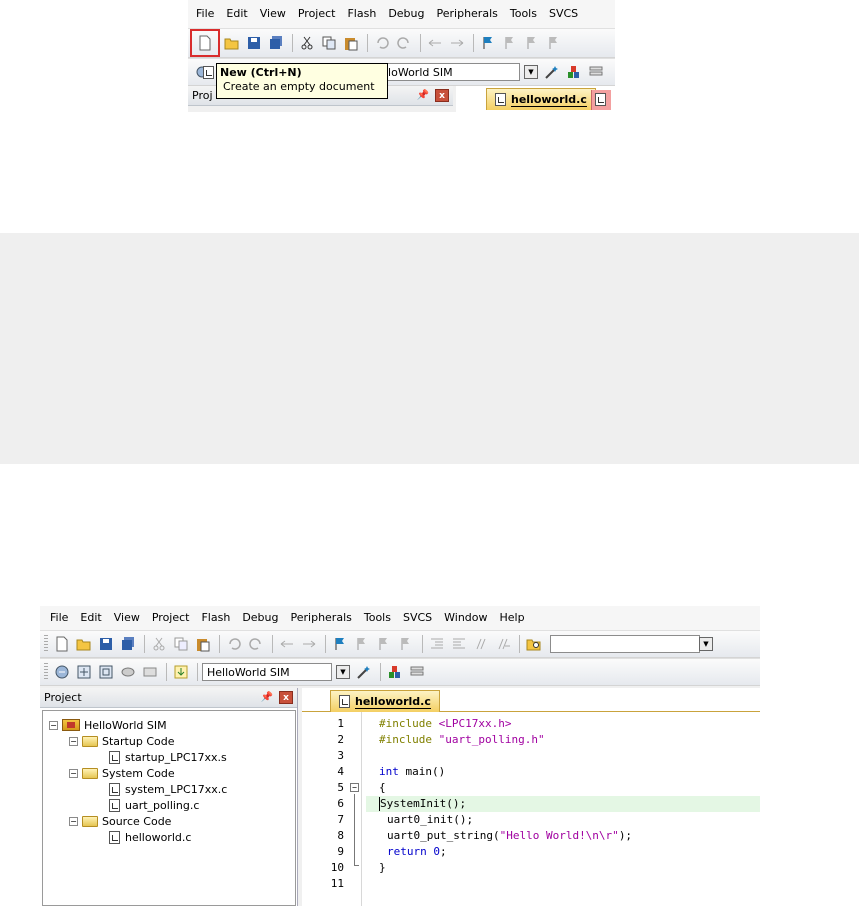  I want to click on fold-collapse-icon: −, so click(354, 787).